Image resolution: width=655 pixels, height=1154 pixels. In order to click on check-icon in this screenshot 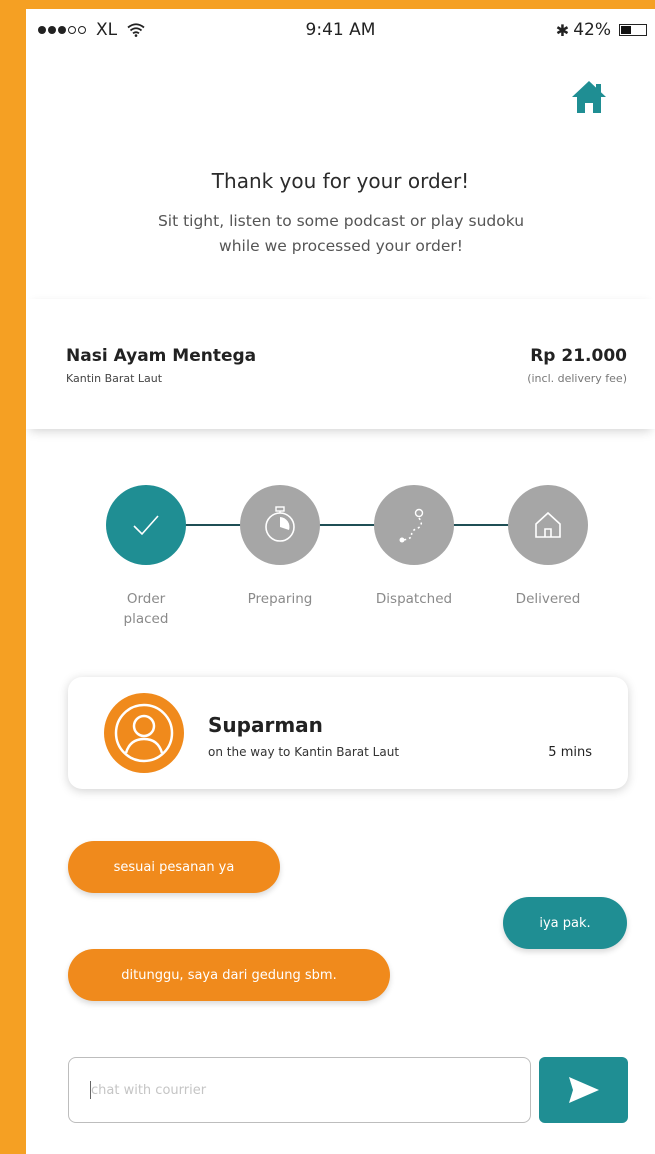, I will do `click(146, 525)`.